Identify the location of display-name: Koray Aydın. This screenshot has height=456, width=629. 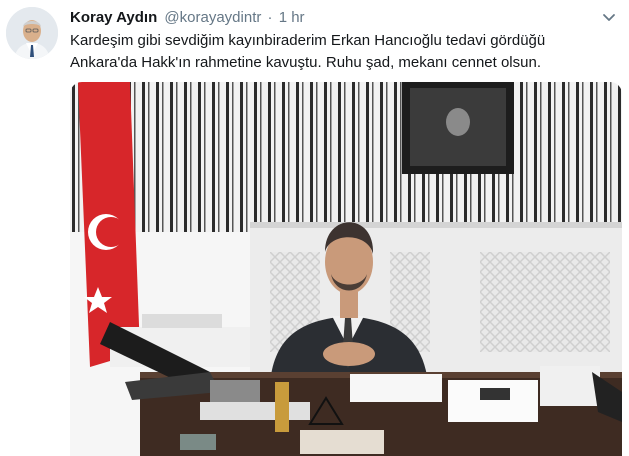
(113, 17).